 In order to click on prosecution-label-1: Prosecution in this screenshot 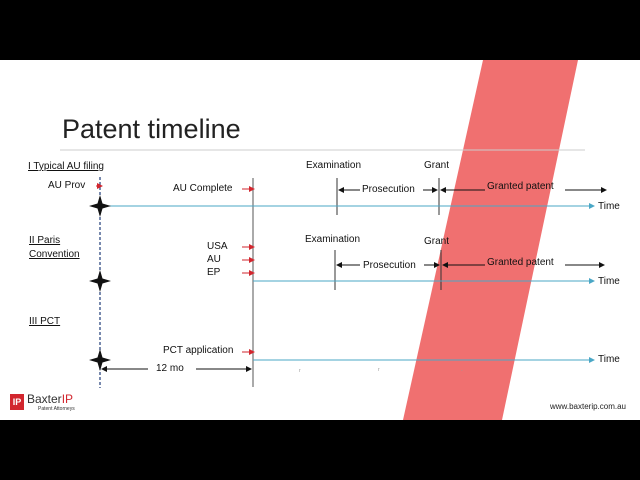, I will do `click(388, 189)`.